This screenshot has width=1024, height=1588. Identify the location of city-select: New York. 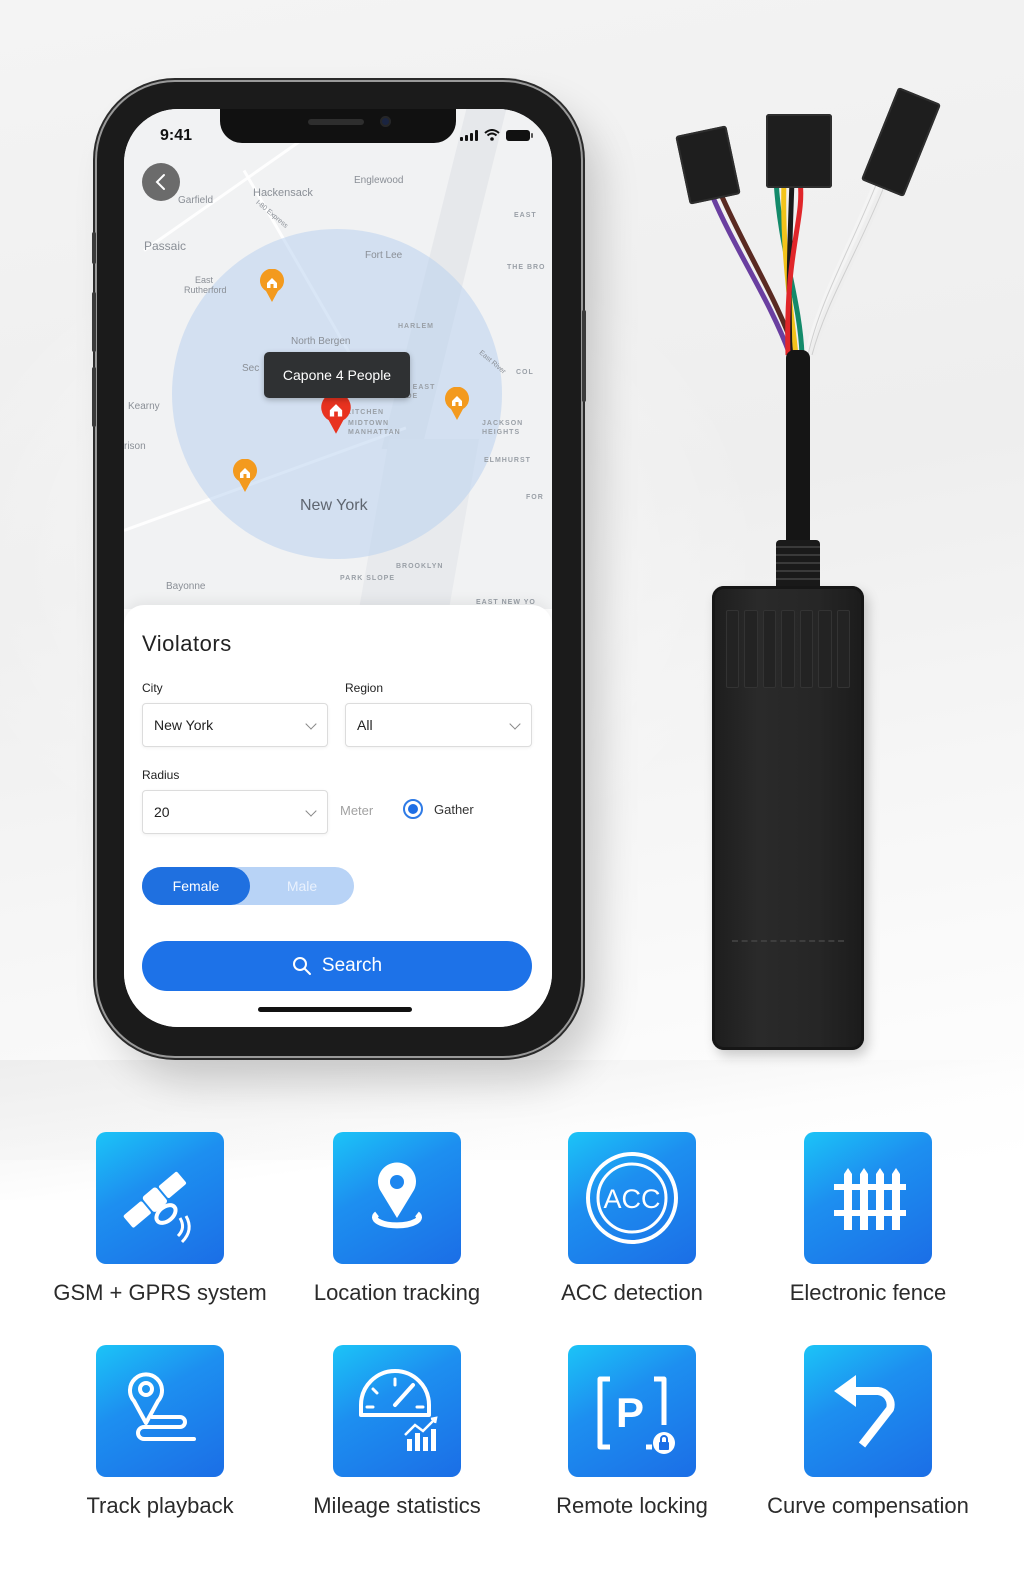
(235, 725).